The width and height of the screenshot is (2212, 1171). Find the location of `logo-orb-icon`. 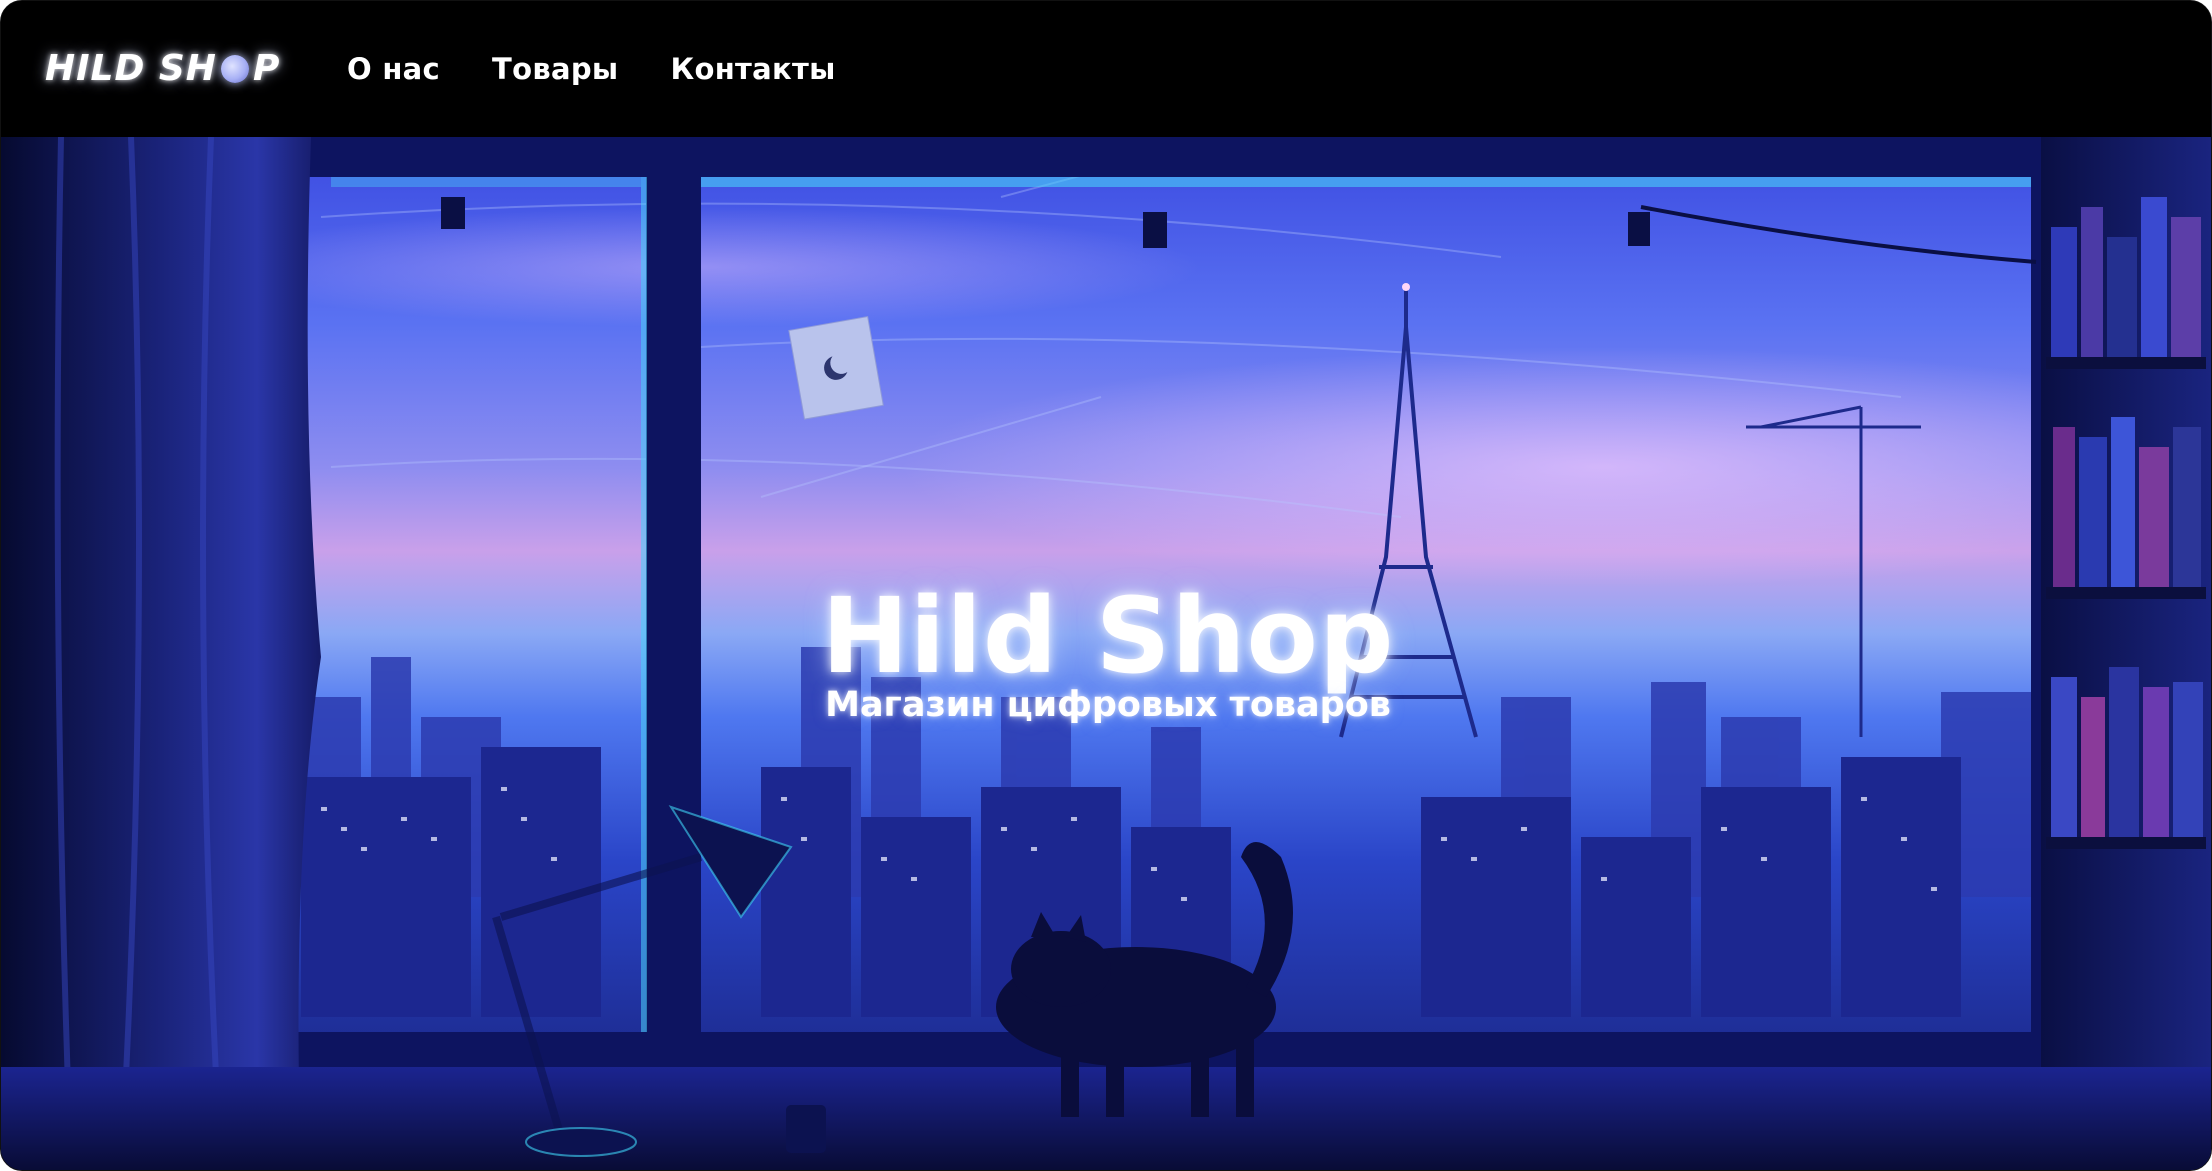

logo-orb-icon is located at coordinates (234, 69).